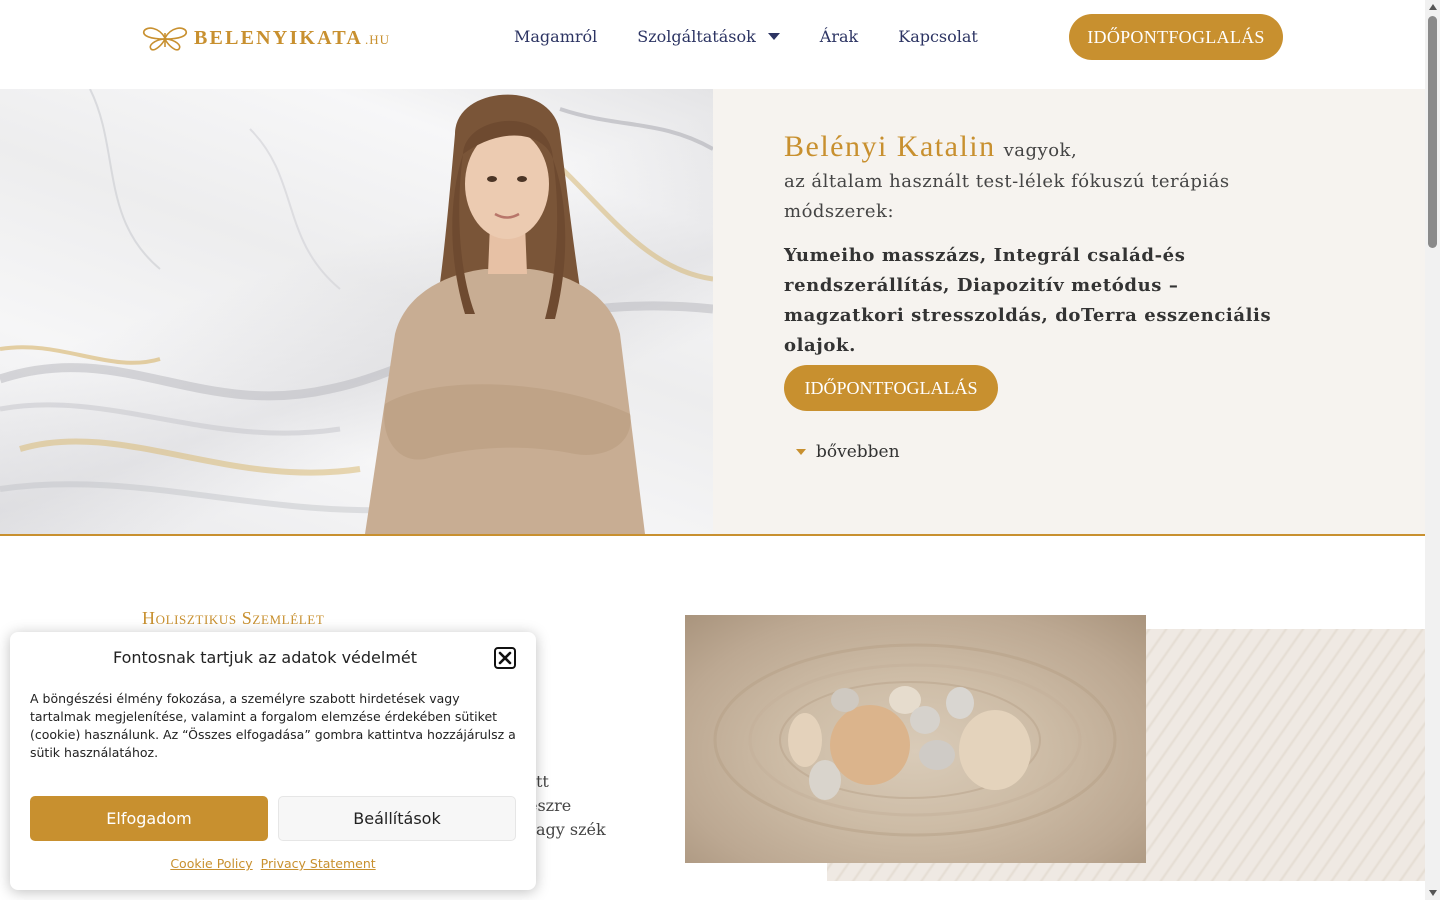 The image size is (1440, 900). What do you see at coordinates (542, 781) in the screenshot?
I see `section-text-line: tt` at bounding box center [542, 781].